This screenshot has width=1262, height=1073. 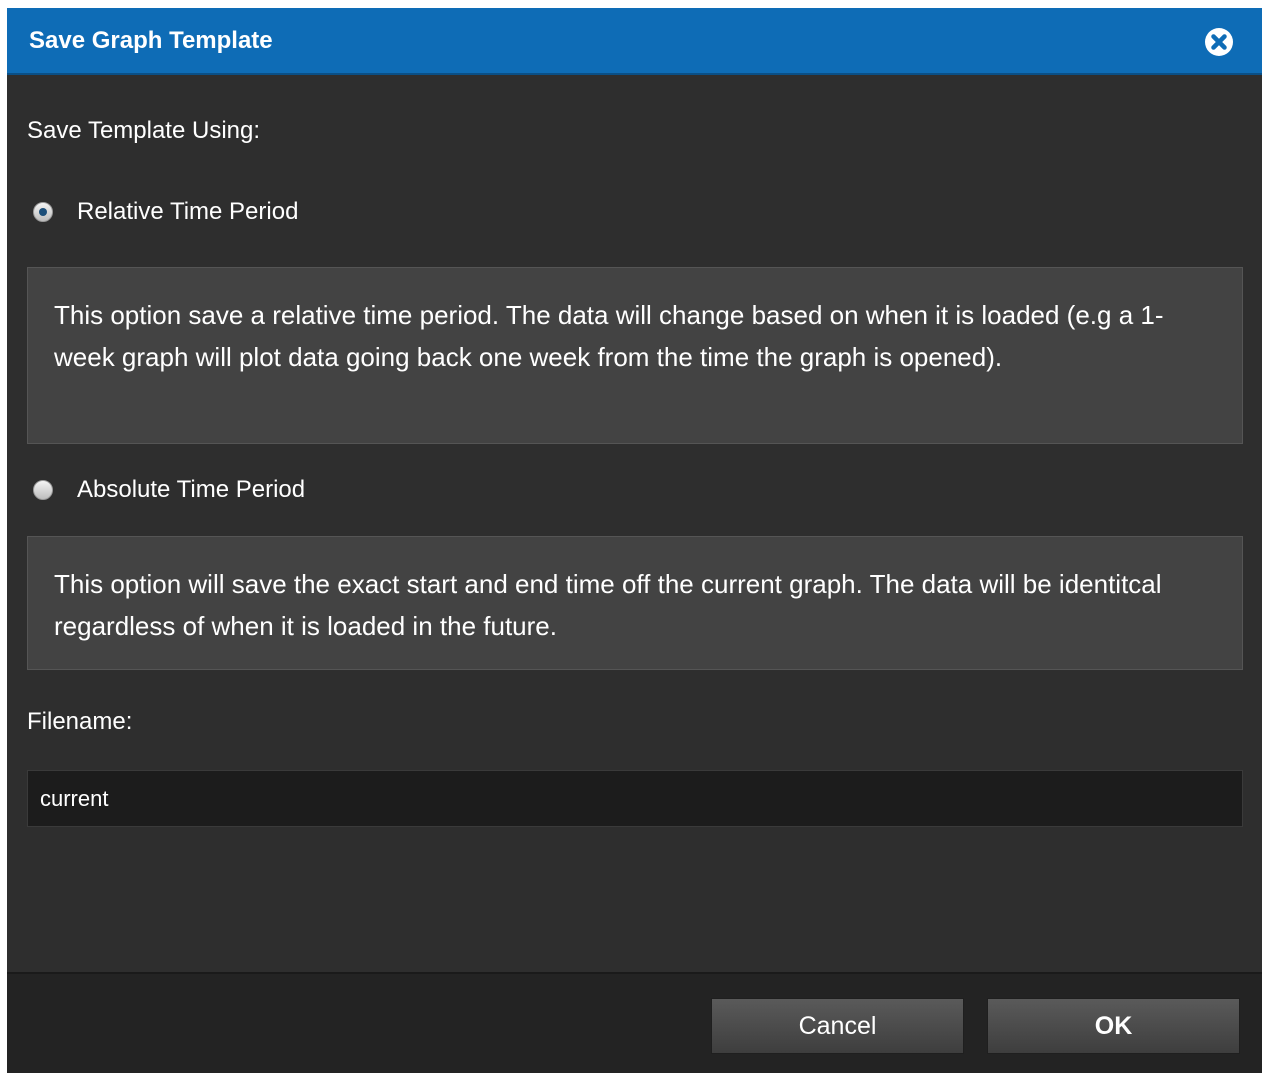 I want to click on dialog-title: Save Graph Template, so click(x=151, y=40).